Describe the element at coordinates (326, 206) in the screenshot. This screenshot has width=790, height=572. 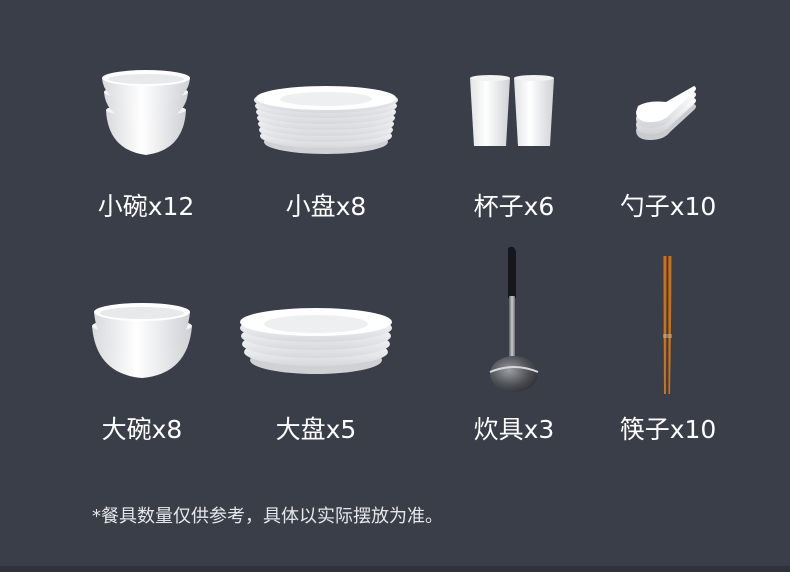
I see `item-label: 小盘x8` at that location.